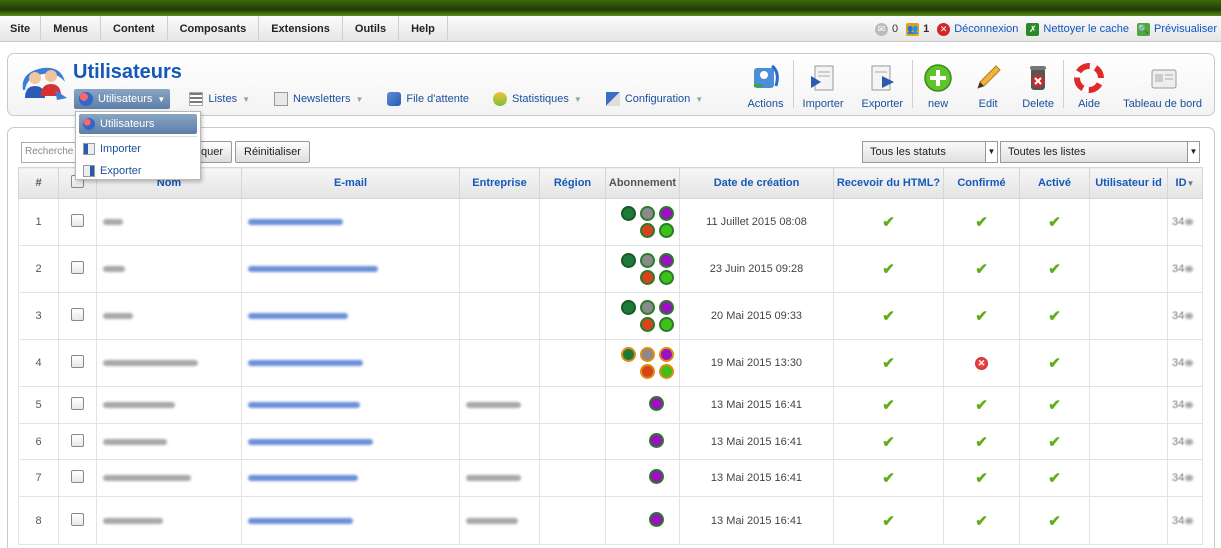 This screenshot has width=1221, height=548. What do you see at coordinates (423, 28) in the screenshot?
I see `menu-help: Help` at bounding box center [423, 28].